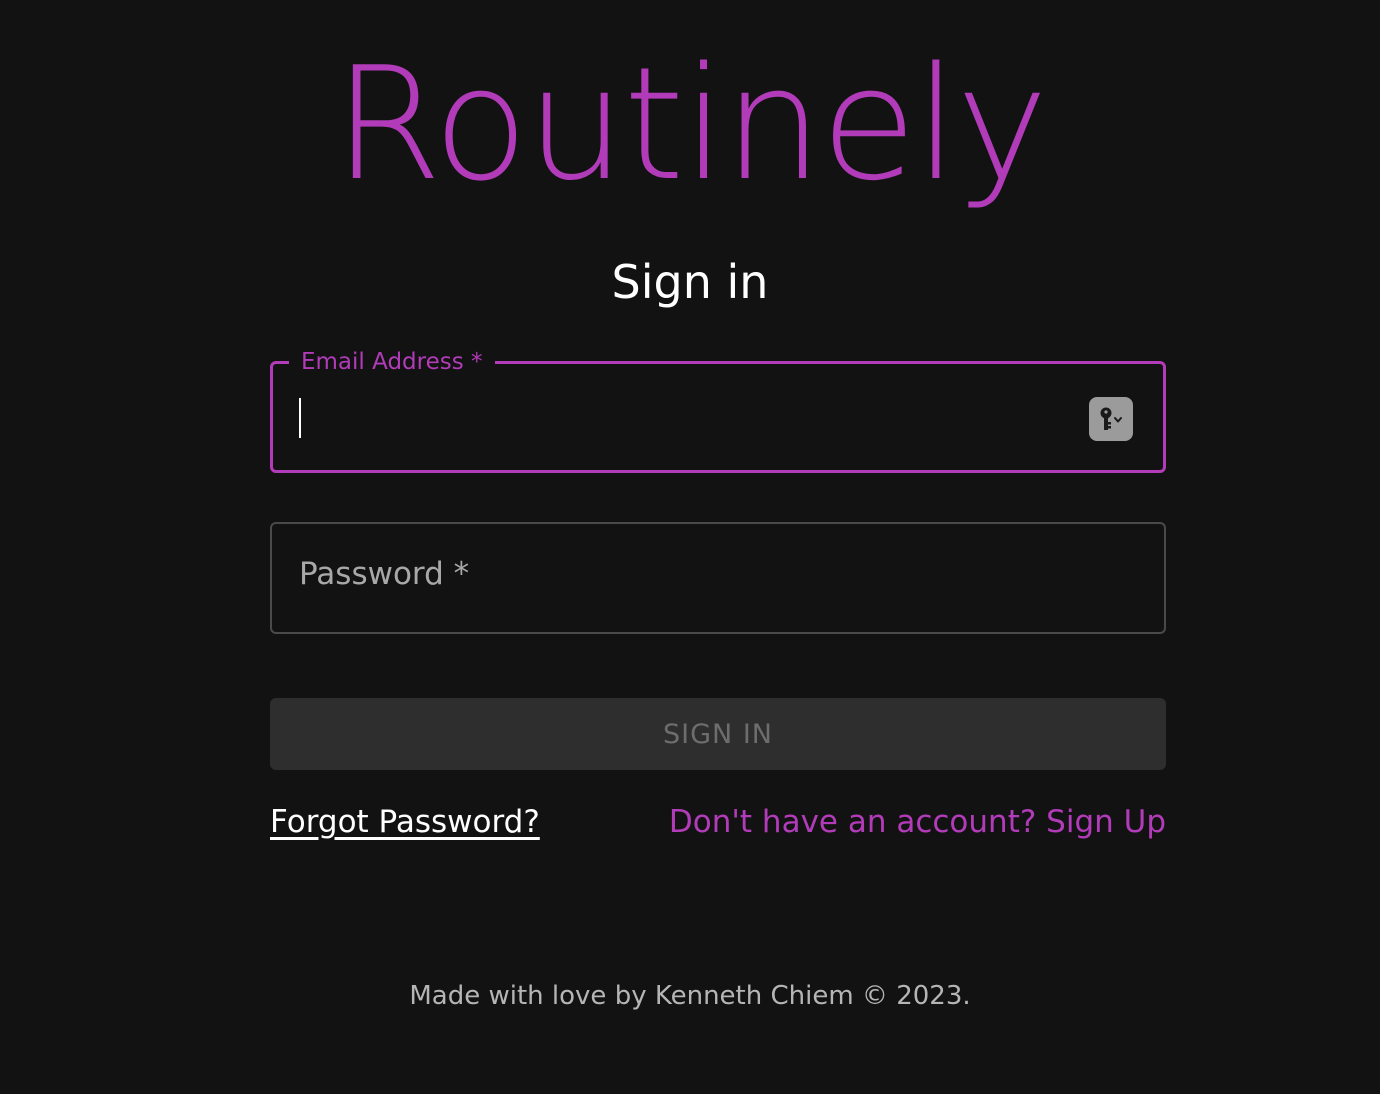 The image size is (1380, 1094). I want to click on page-title: Sign in, so click(690, 282).